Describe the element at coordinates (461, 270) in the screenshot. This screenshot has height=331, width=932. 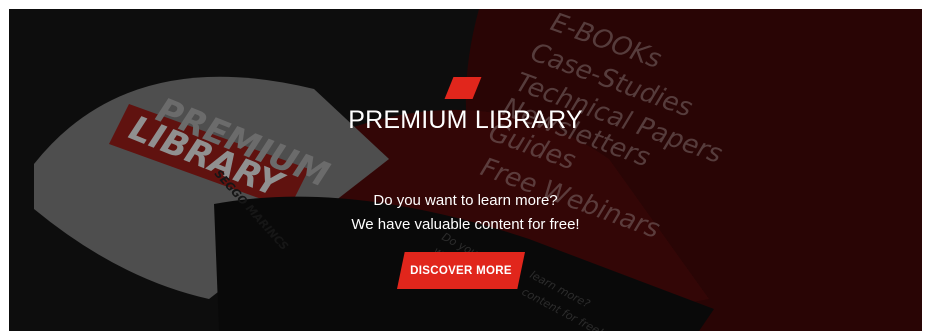
I see `discover-more-button: DISCOVER MORE` at that location.